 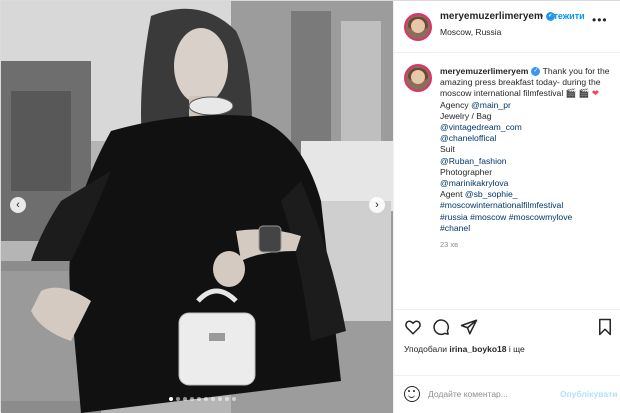 I want to click on caption-link: #russia #moscow #moscowmylove, so click(x=506, y=217).